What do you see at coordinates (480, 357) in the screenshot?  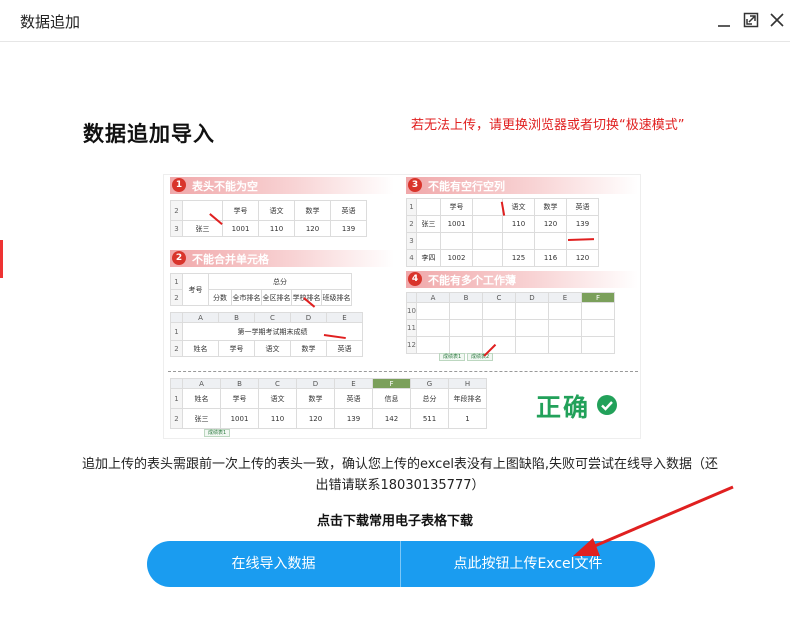 I see `sheet-tab: 成绩表2` at bounding box center [480, 357].